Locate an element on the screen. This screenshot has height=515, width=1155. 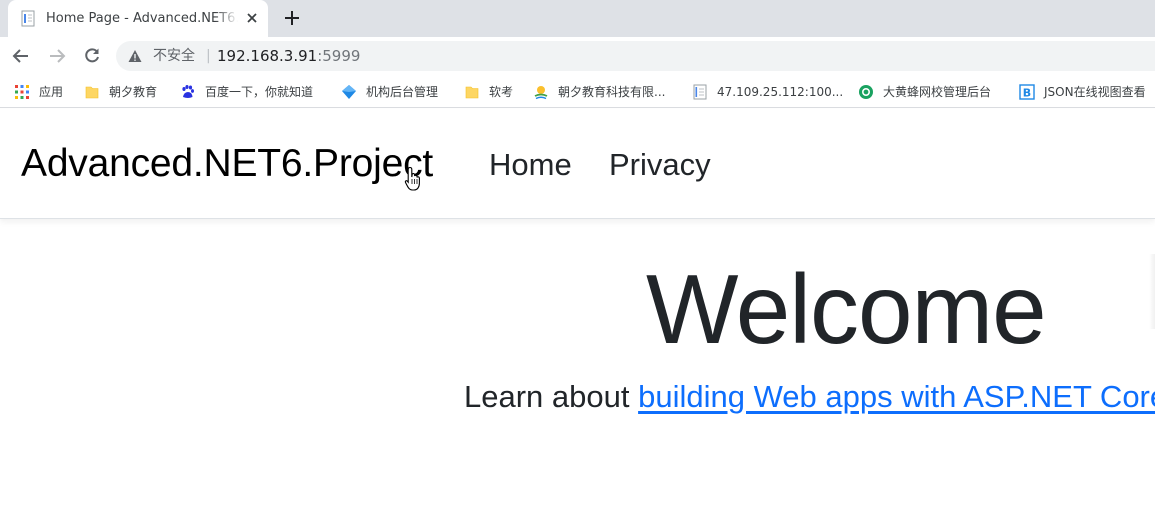
nav-link-home: Home is located at coordinates (530, 165).